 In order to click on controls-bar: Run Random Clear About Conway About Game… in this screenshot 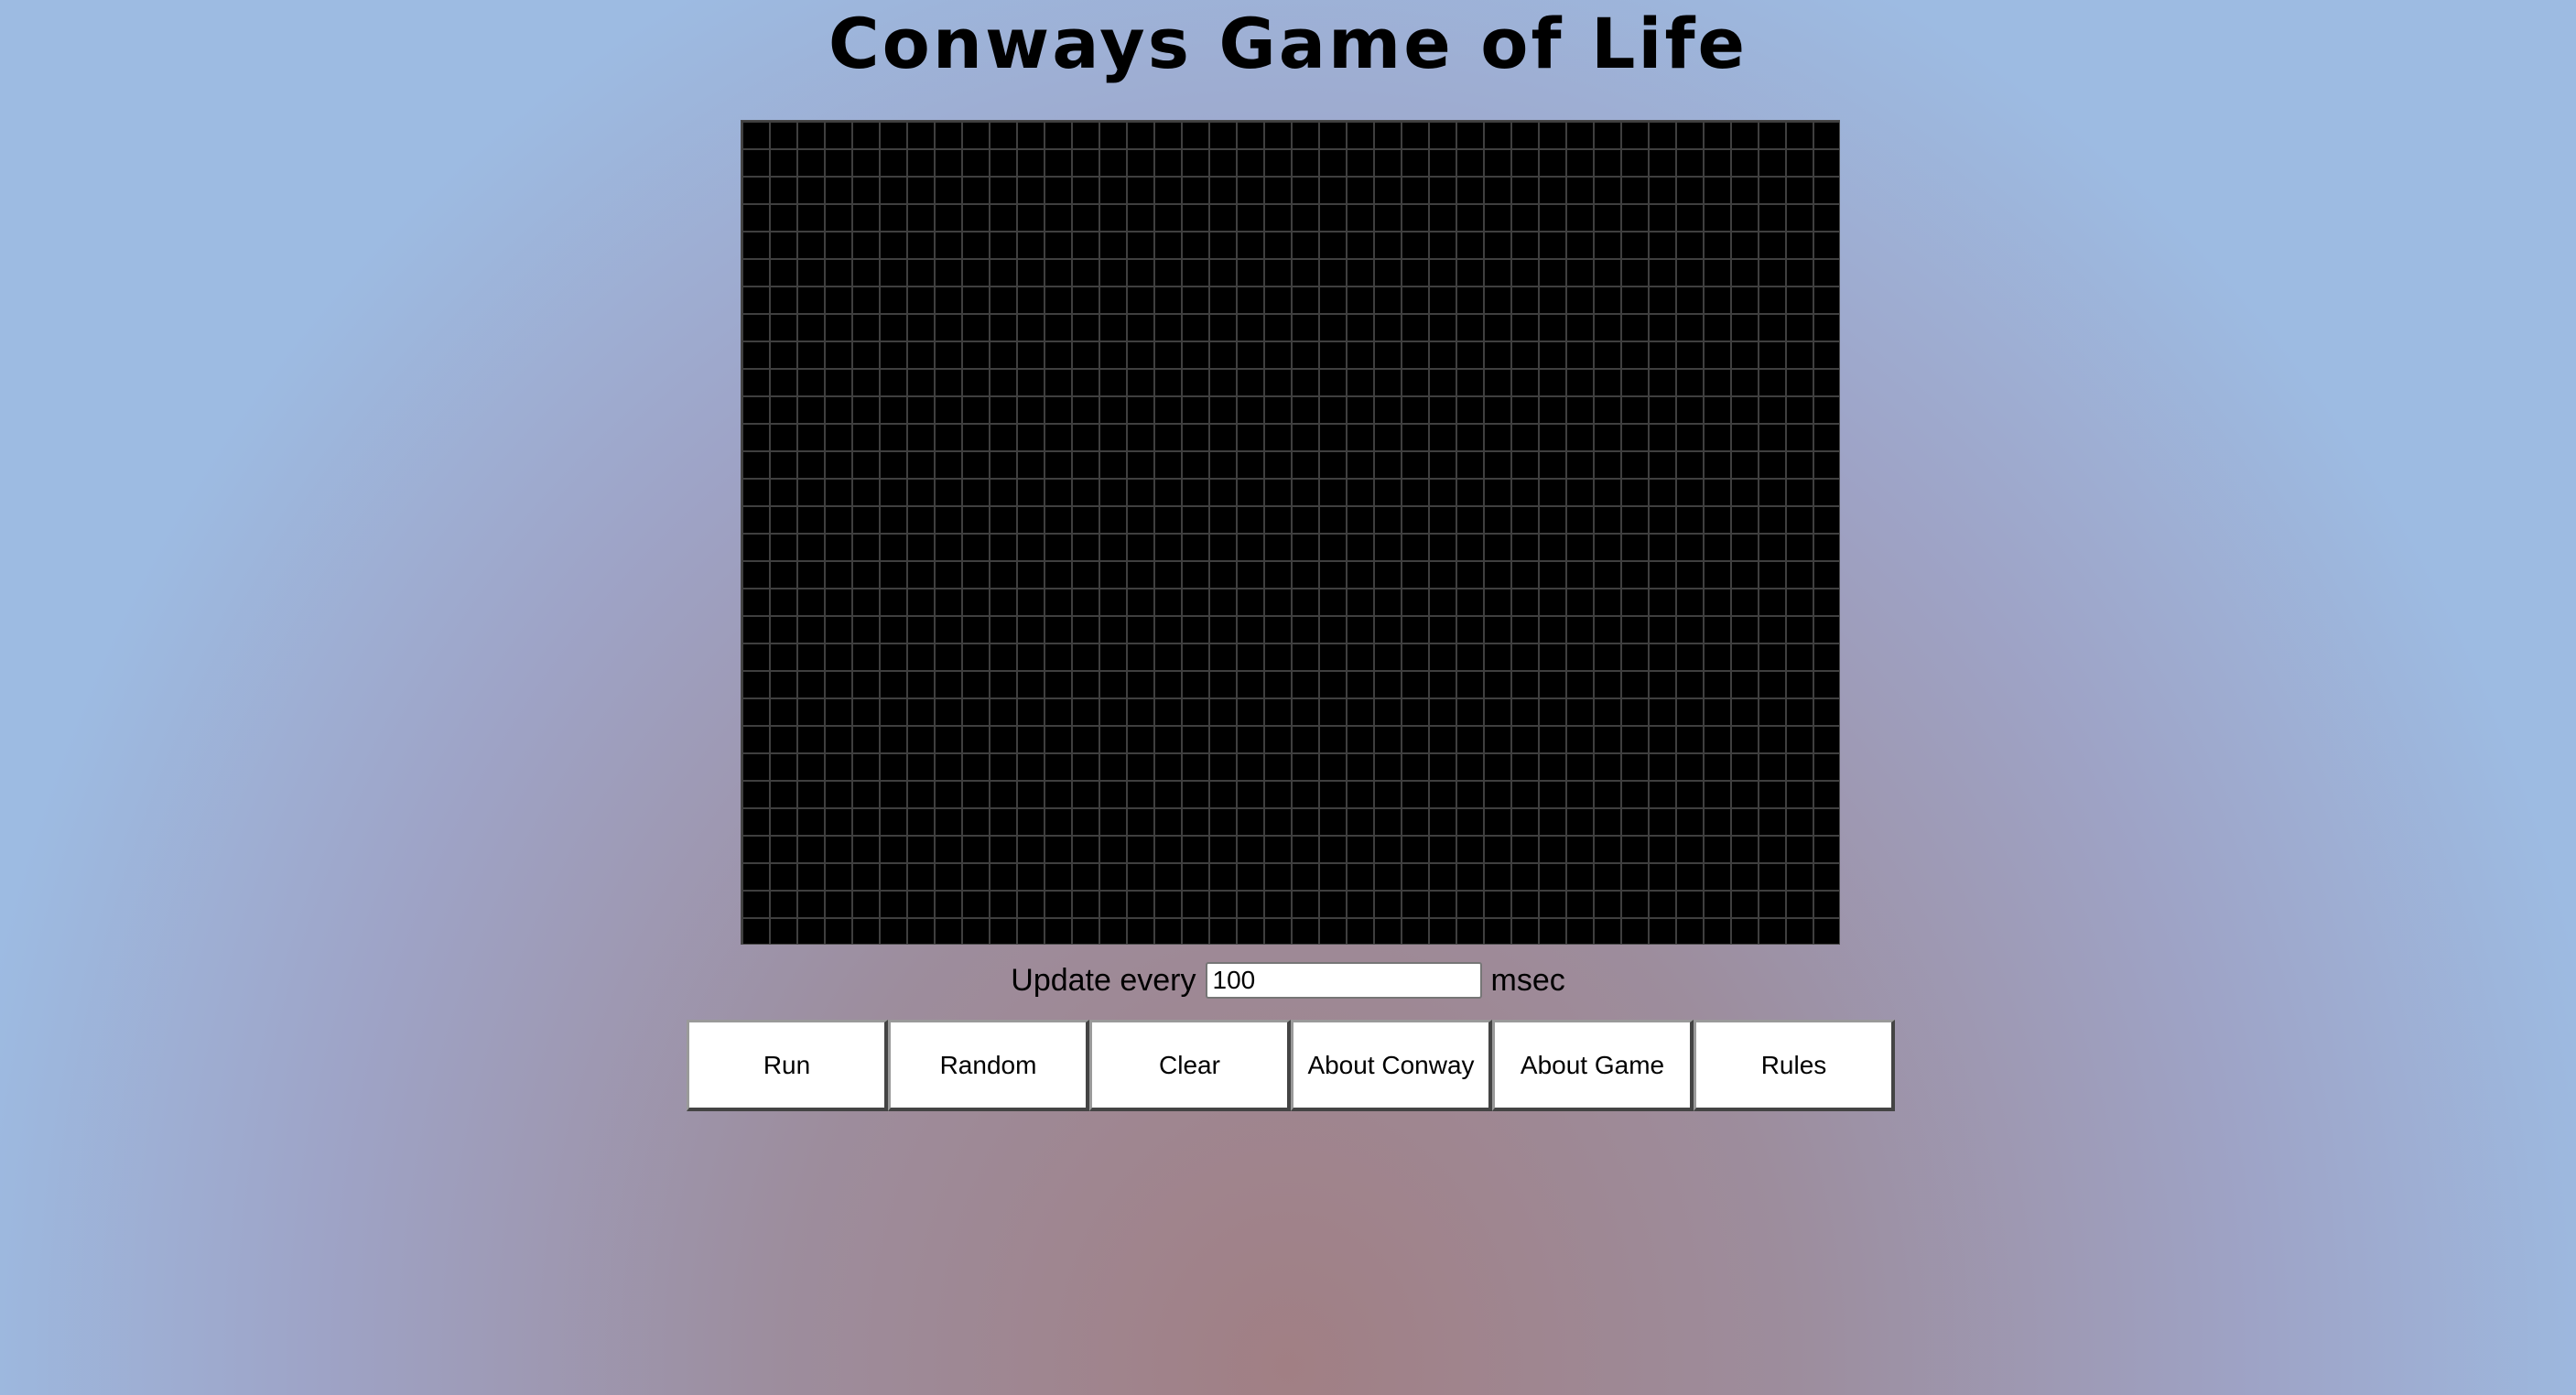, I will do `click(1291, 1065)`.